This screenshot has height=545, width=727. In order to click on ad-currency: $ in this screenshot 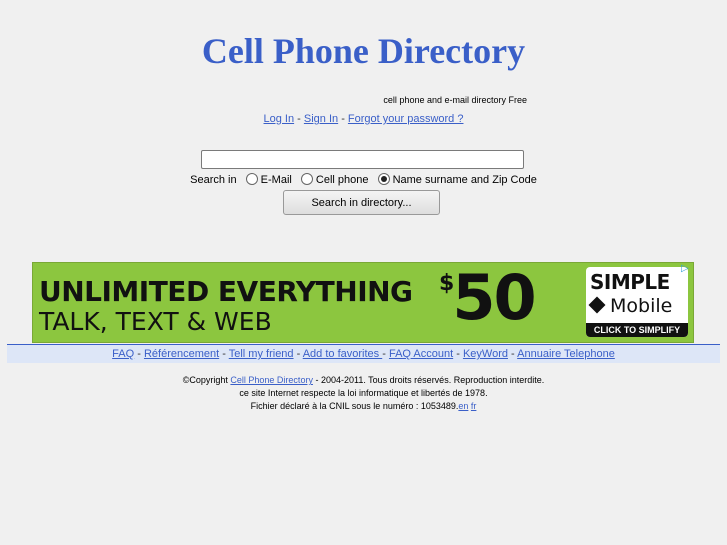, I will do `click(446, 283)`.